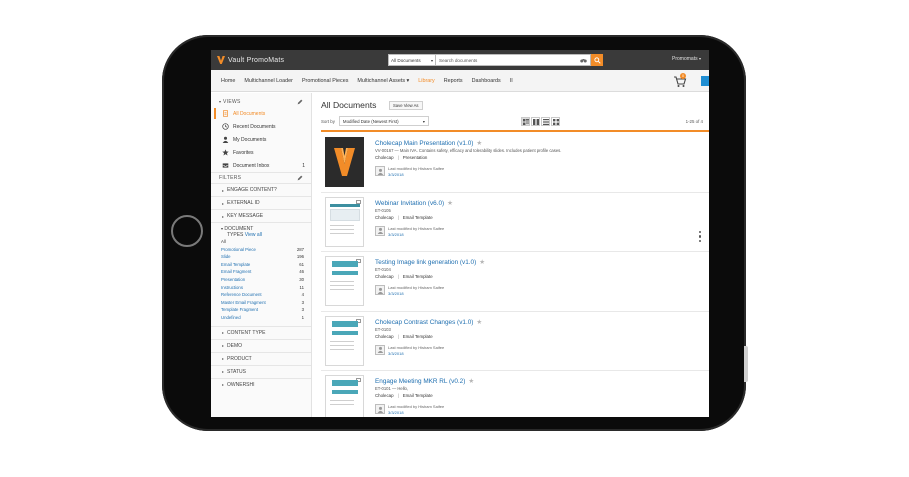  Describe the element at coordinates (597, 60) in the screenshot. I see `search-button` at that location.